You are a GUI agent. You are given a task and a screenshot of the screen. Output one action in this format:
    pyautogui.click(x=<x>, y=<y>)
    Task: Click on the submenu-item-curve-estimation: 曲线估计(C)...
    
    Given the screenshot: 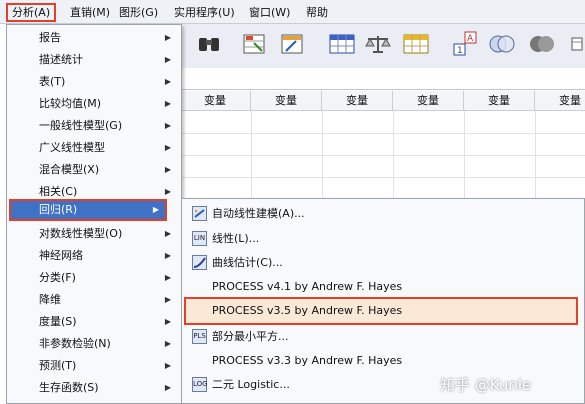 What is the action you would take?
    pyautogui.click(x=383, y=263)
    